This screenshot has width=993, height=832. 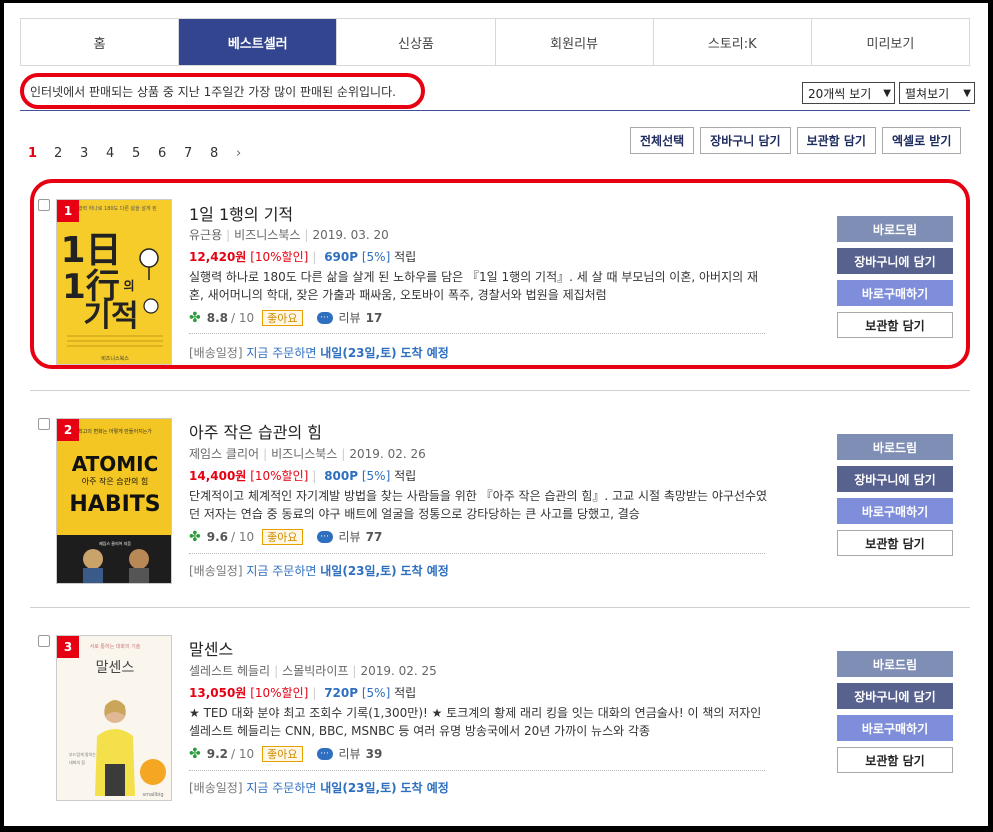 What do you see at coordinates (279, 693) in the screenshot?
I see `discount-rate: [10%할인]` at bounding box center [279, 693].